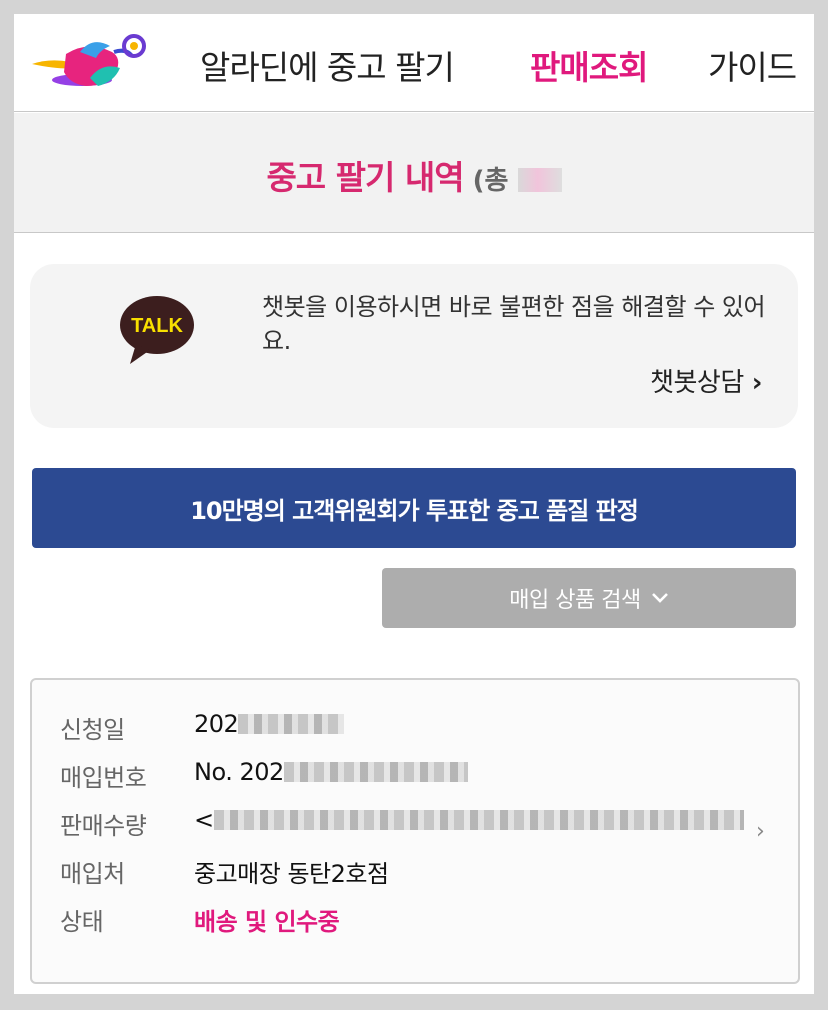  I want to click on detail-value: No. 202, so click(331, 772).